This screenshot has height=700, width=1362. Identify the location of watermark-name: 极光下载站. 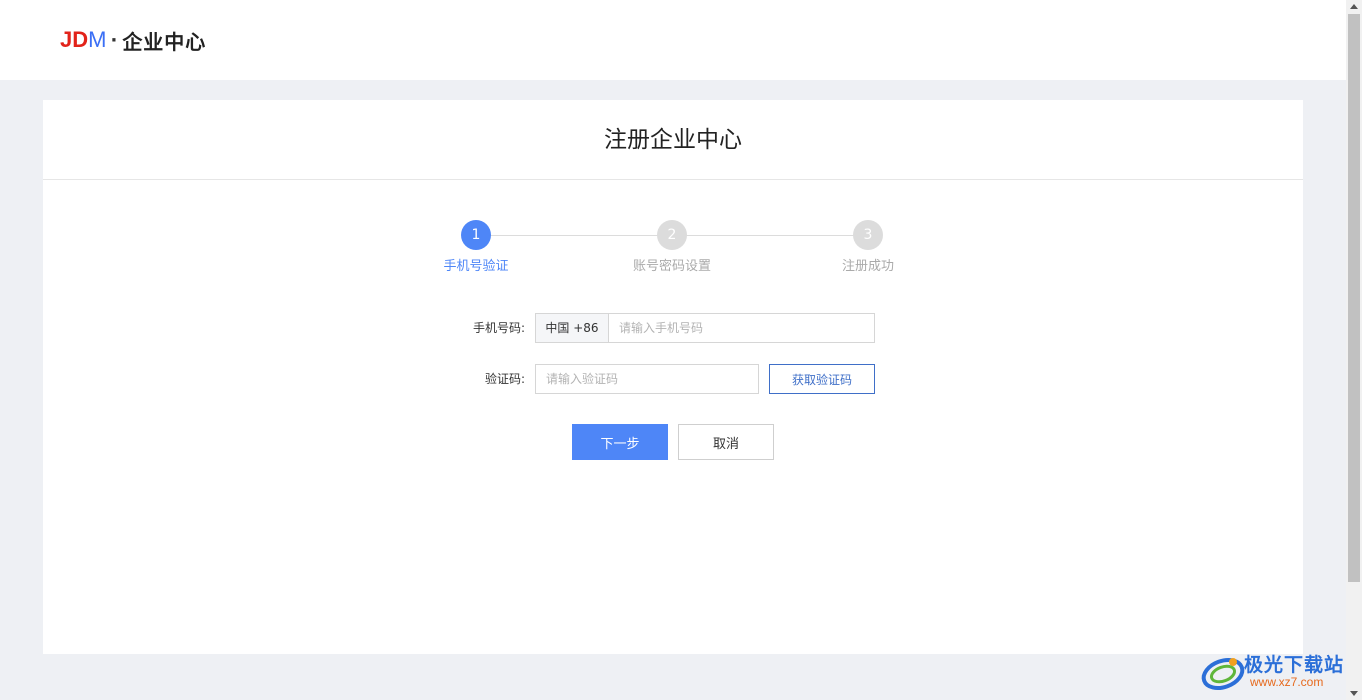
(1294, 665).